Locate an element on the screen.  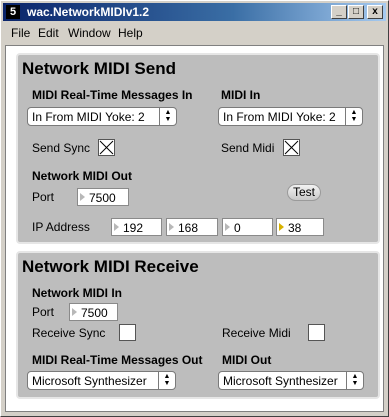
midi-out-label: MIDI Out is located at coordinates (247, 360).